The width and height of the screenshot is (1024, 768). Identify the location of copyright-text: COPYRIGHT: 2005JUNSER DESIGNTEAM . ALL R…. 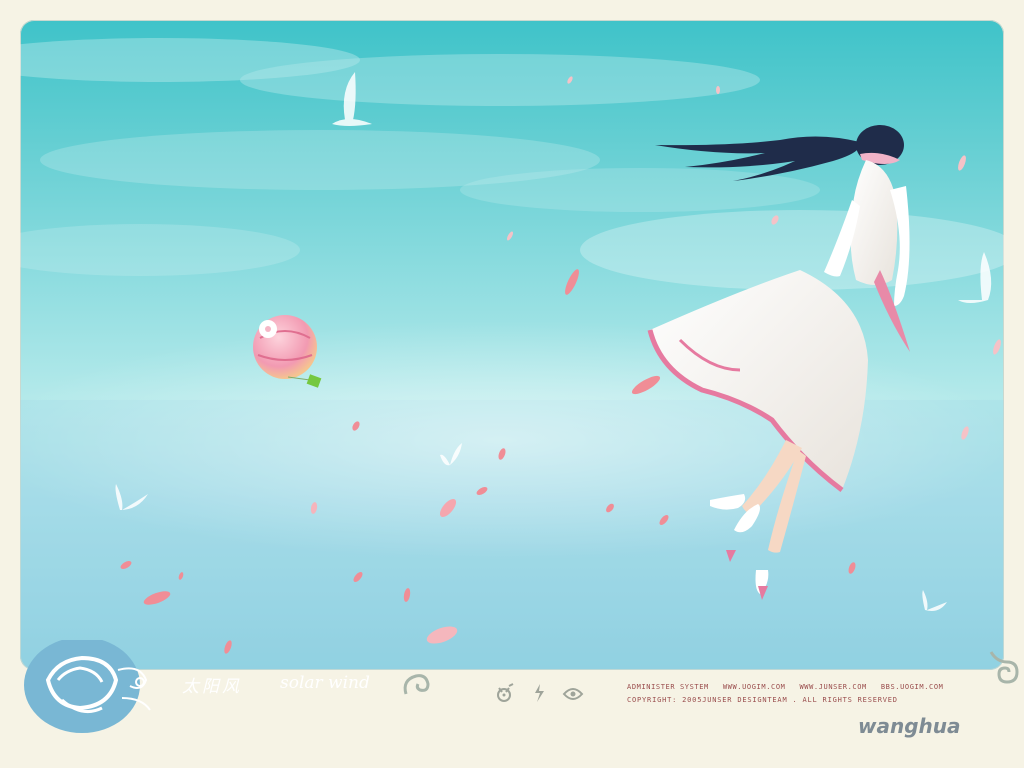
(762, 700).